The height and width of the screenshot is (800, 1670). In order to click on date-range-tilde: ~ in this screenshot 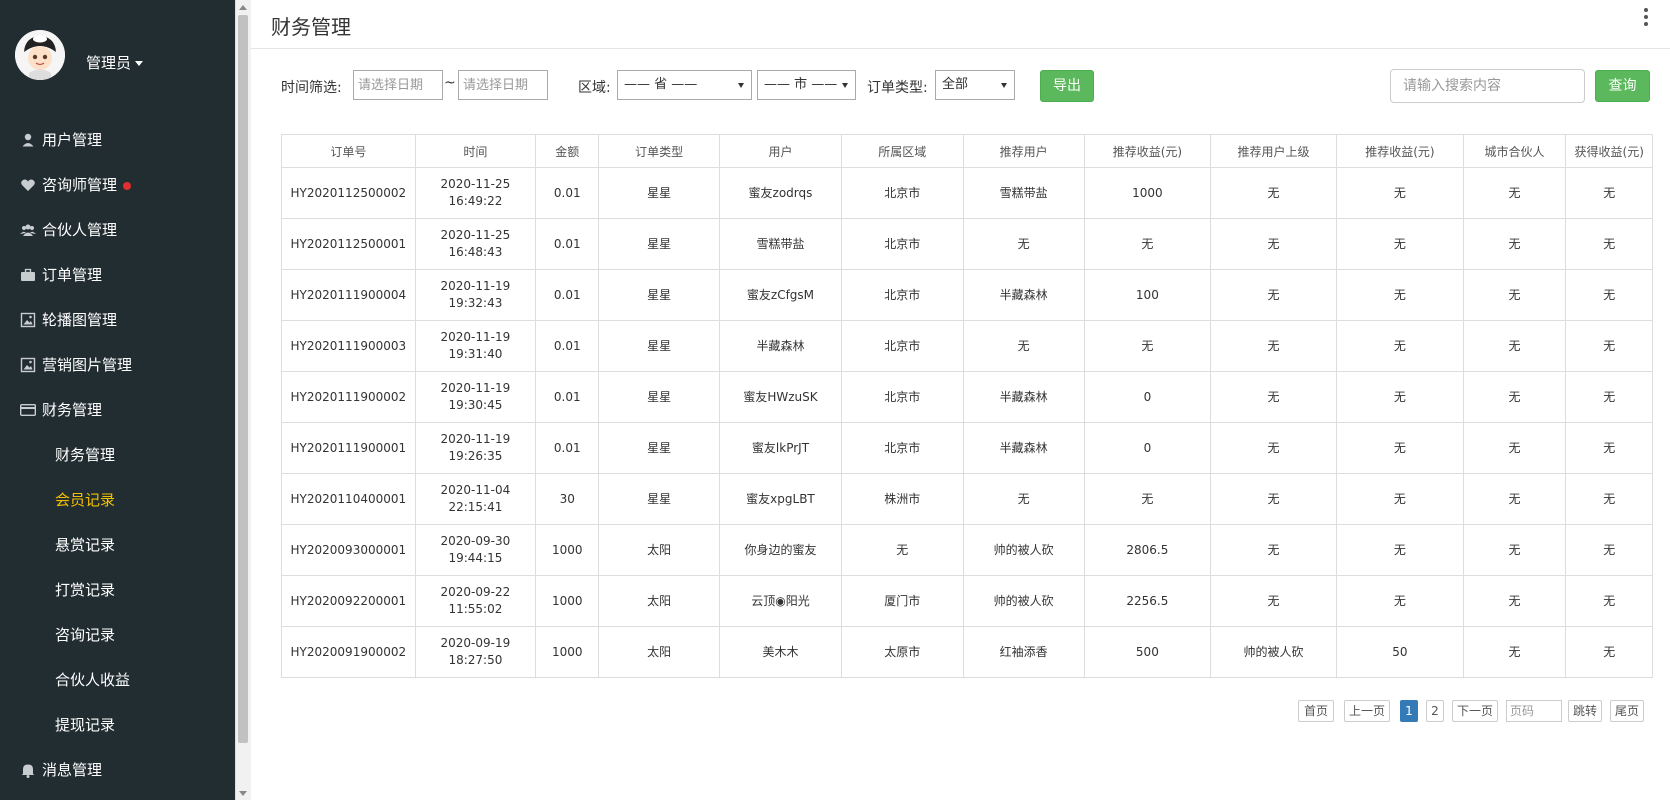, I will do `click(450, 83)`.